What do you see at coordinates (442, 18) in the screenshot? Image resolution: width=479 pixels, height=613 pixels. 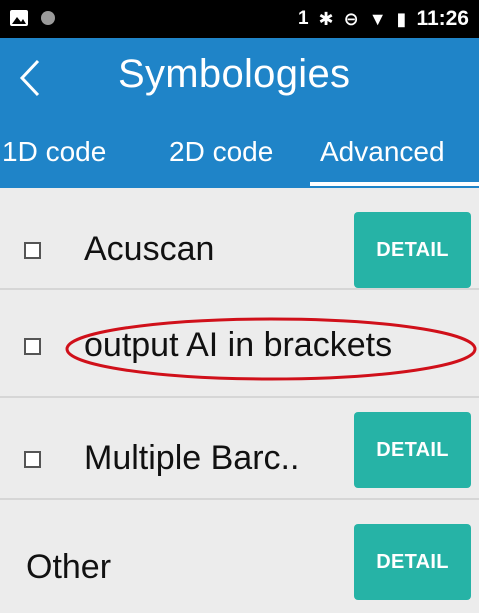 I see `status-time: 11:26` at bounding box center [442, 18].